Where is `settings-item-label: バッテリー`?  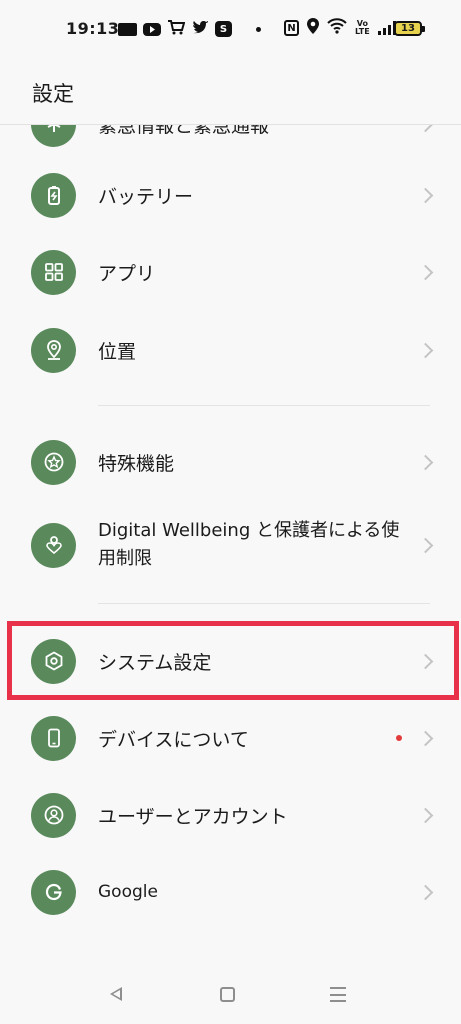
settings-item-label: バッテリー is located at coordinates (146, 196).